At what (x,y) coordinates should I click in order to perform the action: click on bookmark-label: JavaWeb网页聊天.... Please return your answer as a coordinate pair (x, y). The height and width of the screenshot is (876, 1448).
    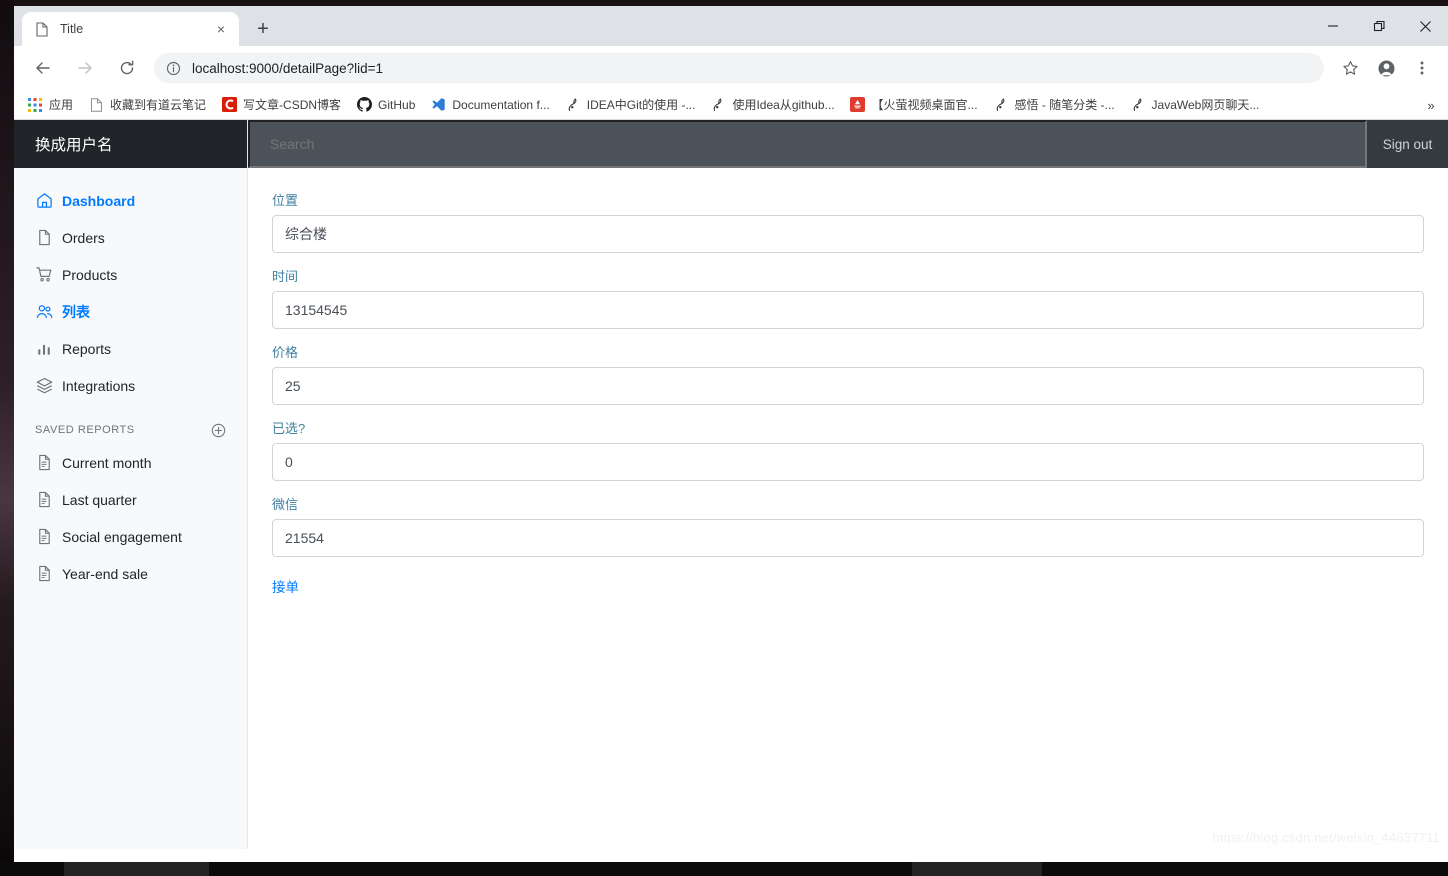
    Looking at the image, I should click on (1205, 105).